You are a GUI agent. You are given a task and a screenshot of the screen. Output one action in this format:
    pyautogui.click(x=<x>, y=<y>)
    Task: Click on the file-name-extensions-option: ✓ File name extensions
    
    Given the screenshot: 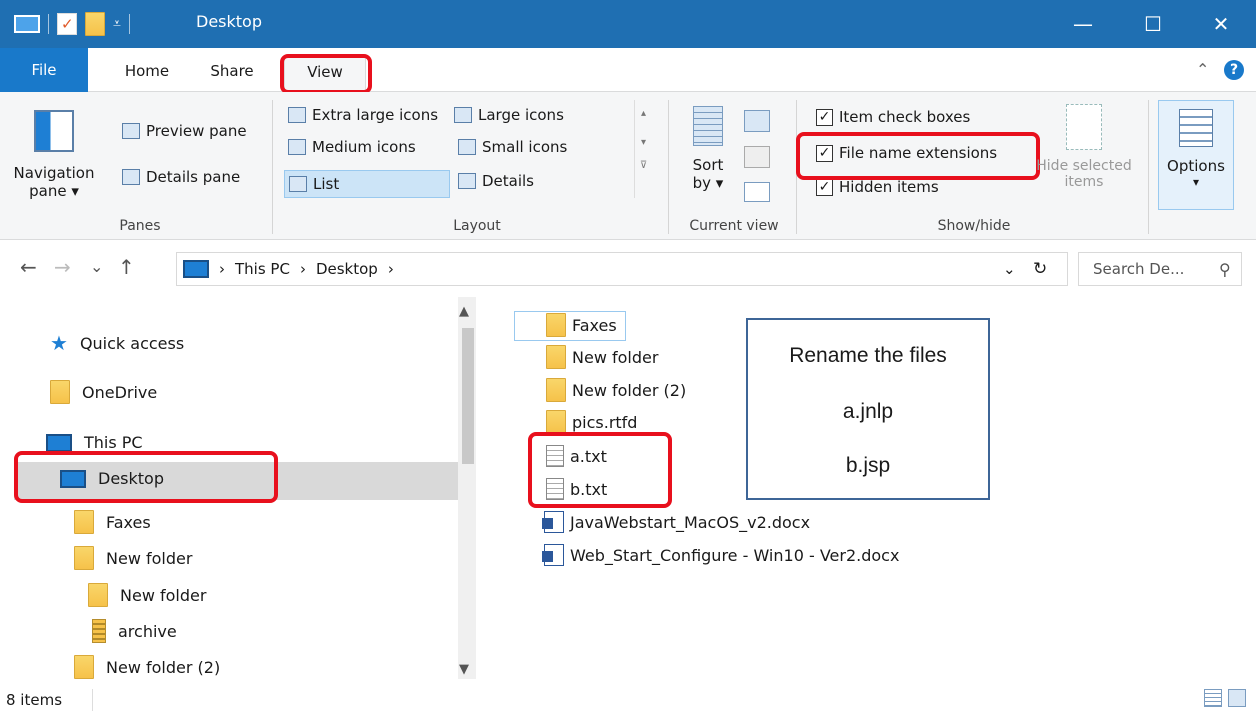 What is the action you would take?
    pyautogui.click(x=906, y=153)
    